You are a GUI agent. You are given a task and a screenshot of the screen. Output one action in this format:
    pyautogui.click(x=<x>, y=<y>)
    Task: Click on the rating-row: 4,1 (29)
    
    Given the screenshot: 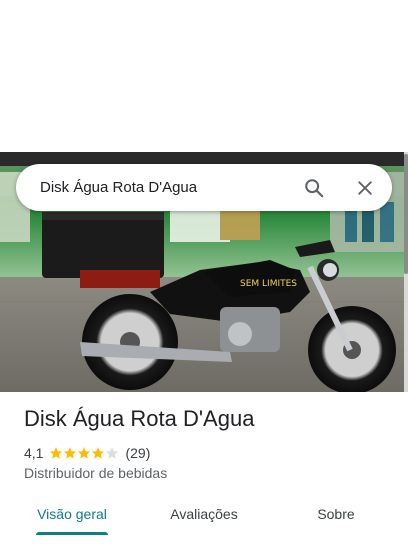 What is the action you would take?
    pyautogui.click(x=87, y=453)
    